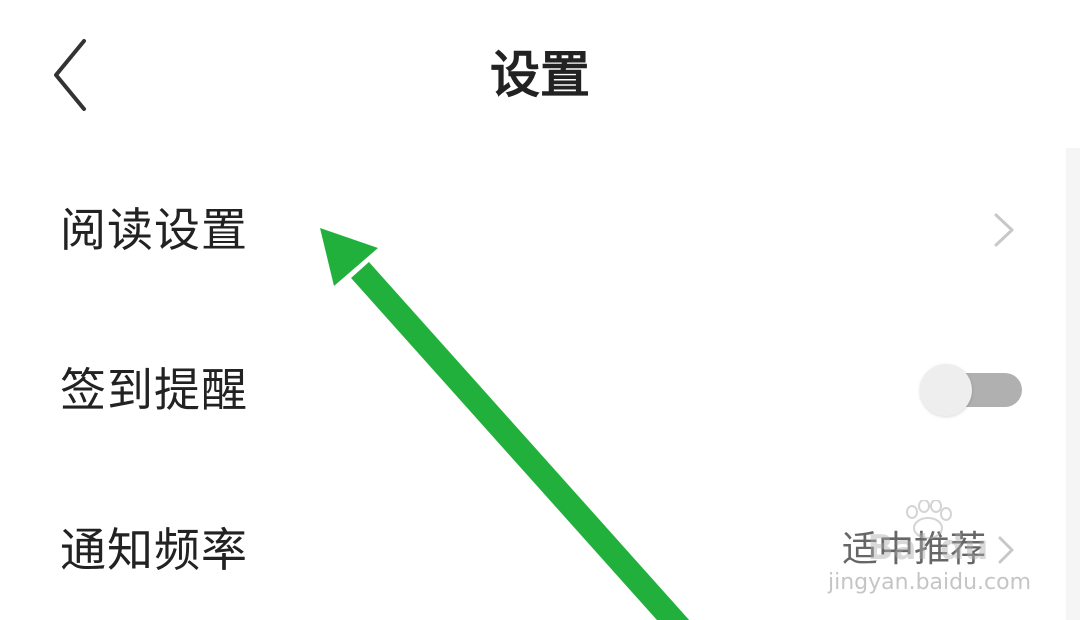 Image resolution: width=1080 pixels, height=620 pixels. I want to click on checkin-reminder-label: 签到提醒, so click(154, 390).